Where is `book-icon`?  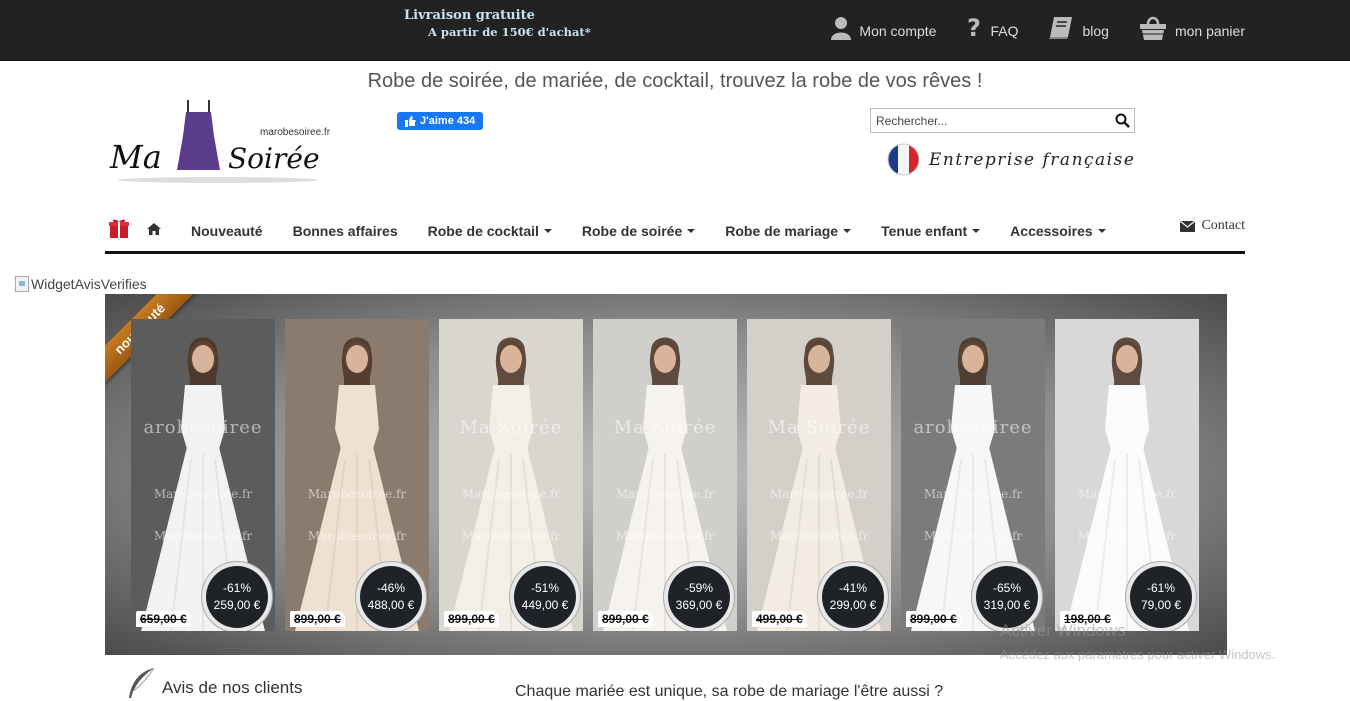 book-icon is located at coordinates (1061, 28).